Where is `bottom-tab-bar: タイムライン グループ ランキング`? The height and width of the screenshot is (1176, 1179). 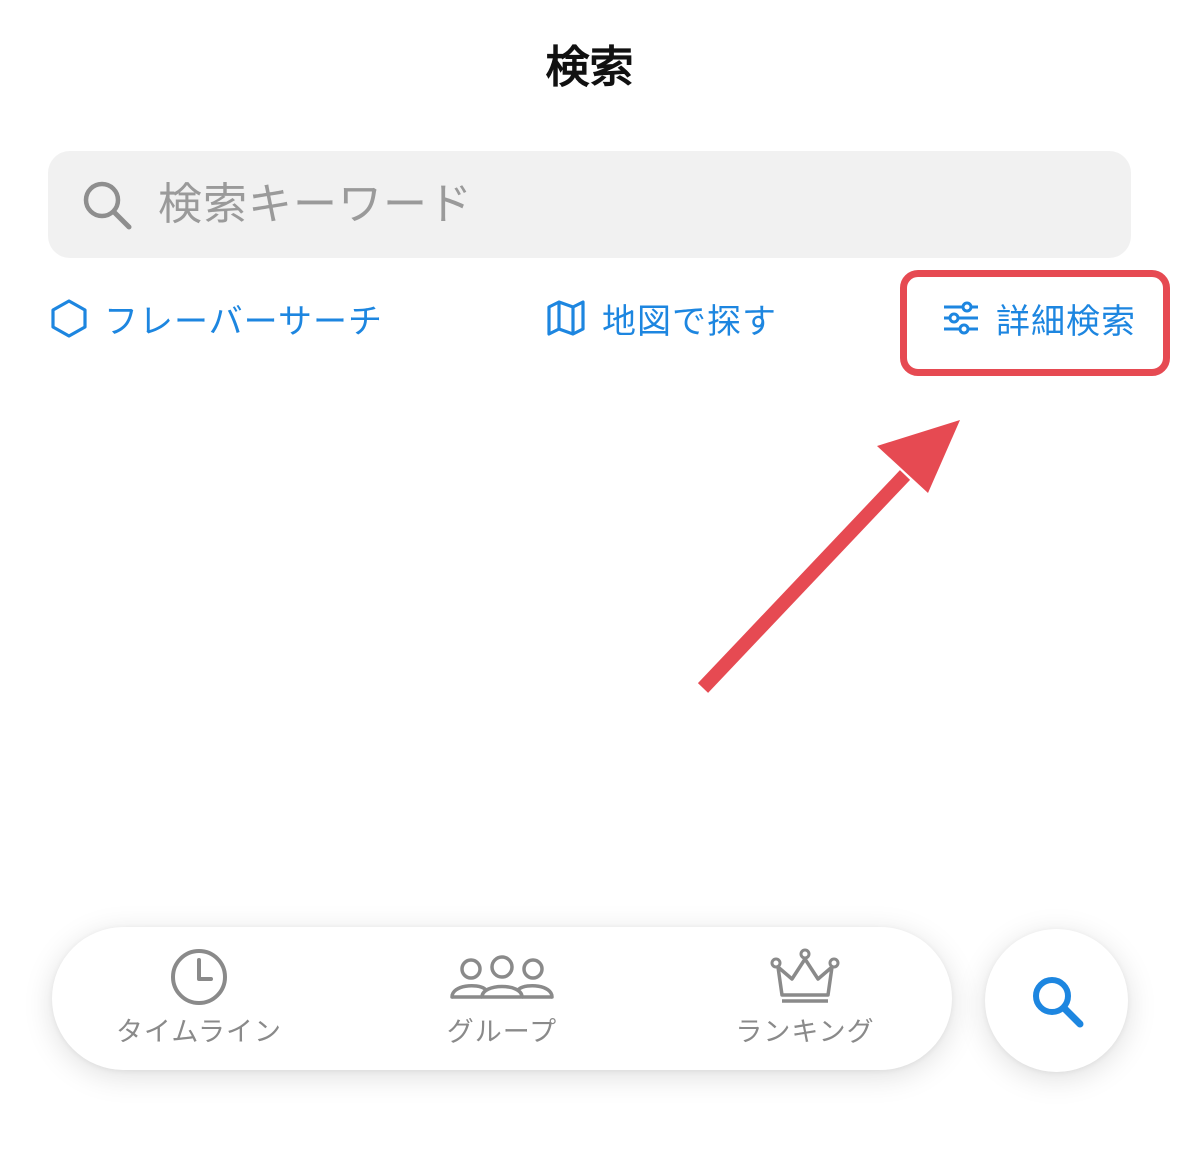 bottom-tab-bar: タイムライン グループ ランキング is located at coordinates (502, 998).